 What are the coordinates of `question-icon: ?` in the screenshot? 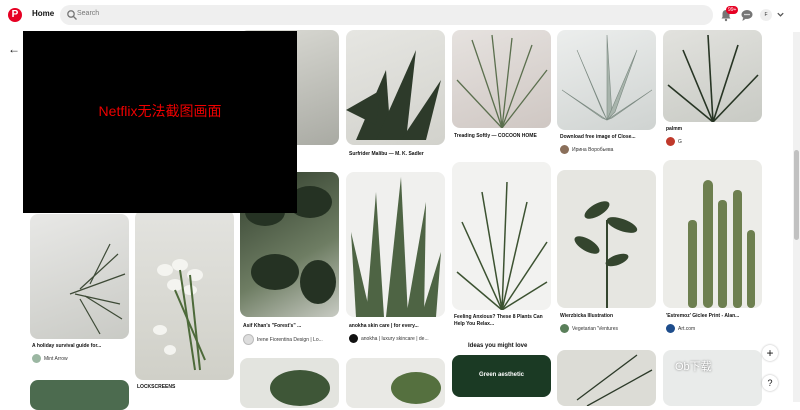 It's located at (770, 383).